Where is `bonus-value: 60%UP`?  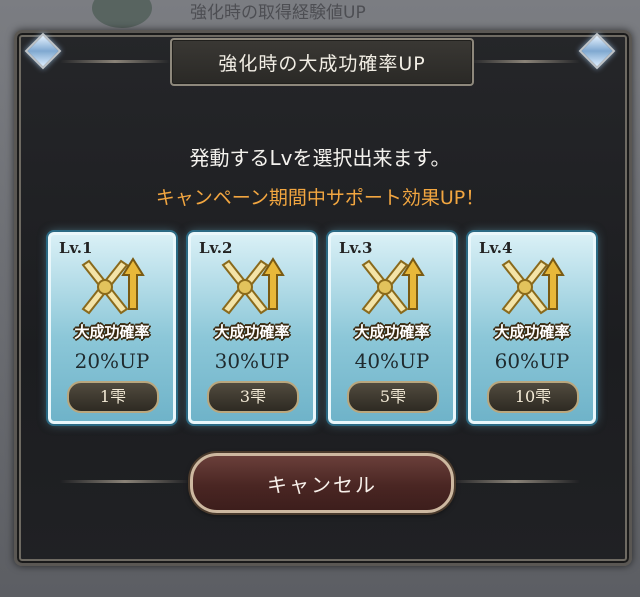
bonus-value: 60%UP is located at coordinates (532, 361).